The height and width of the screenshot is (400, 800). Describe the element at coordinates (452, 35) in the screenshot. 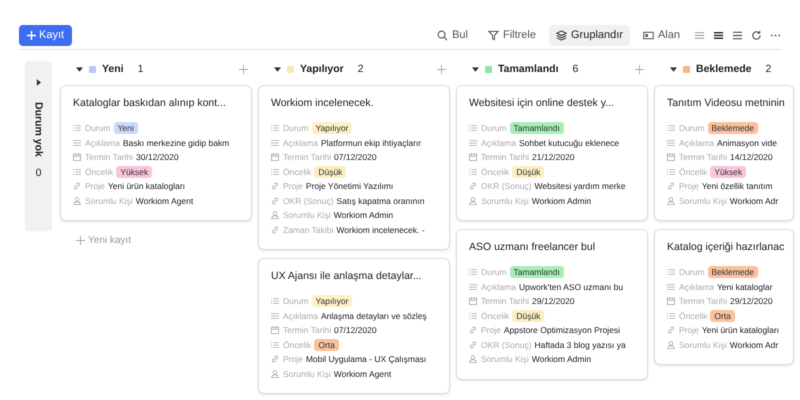

I see `toolbar-button: Bul` at that location.